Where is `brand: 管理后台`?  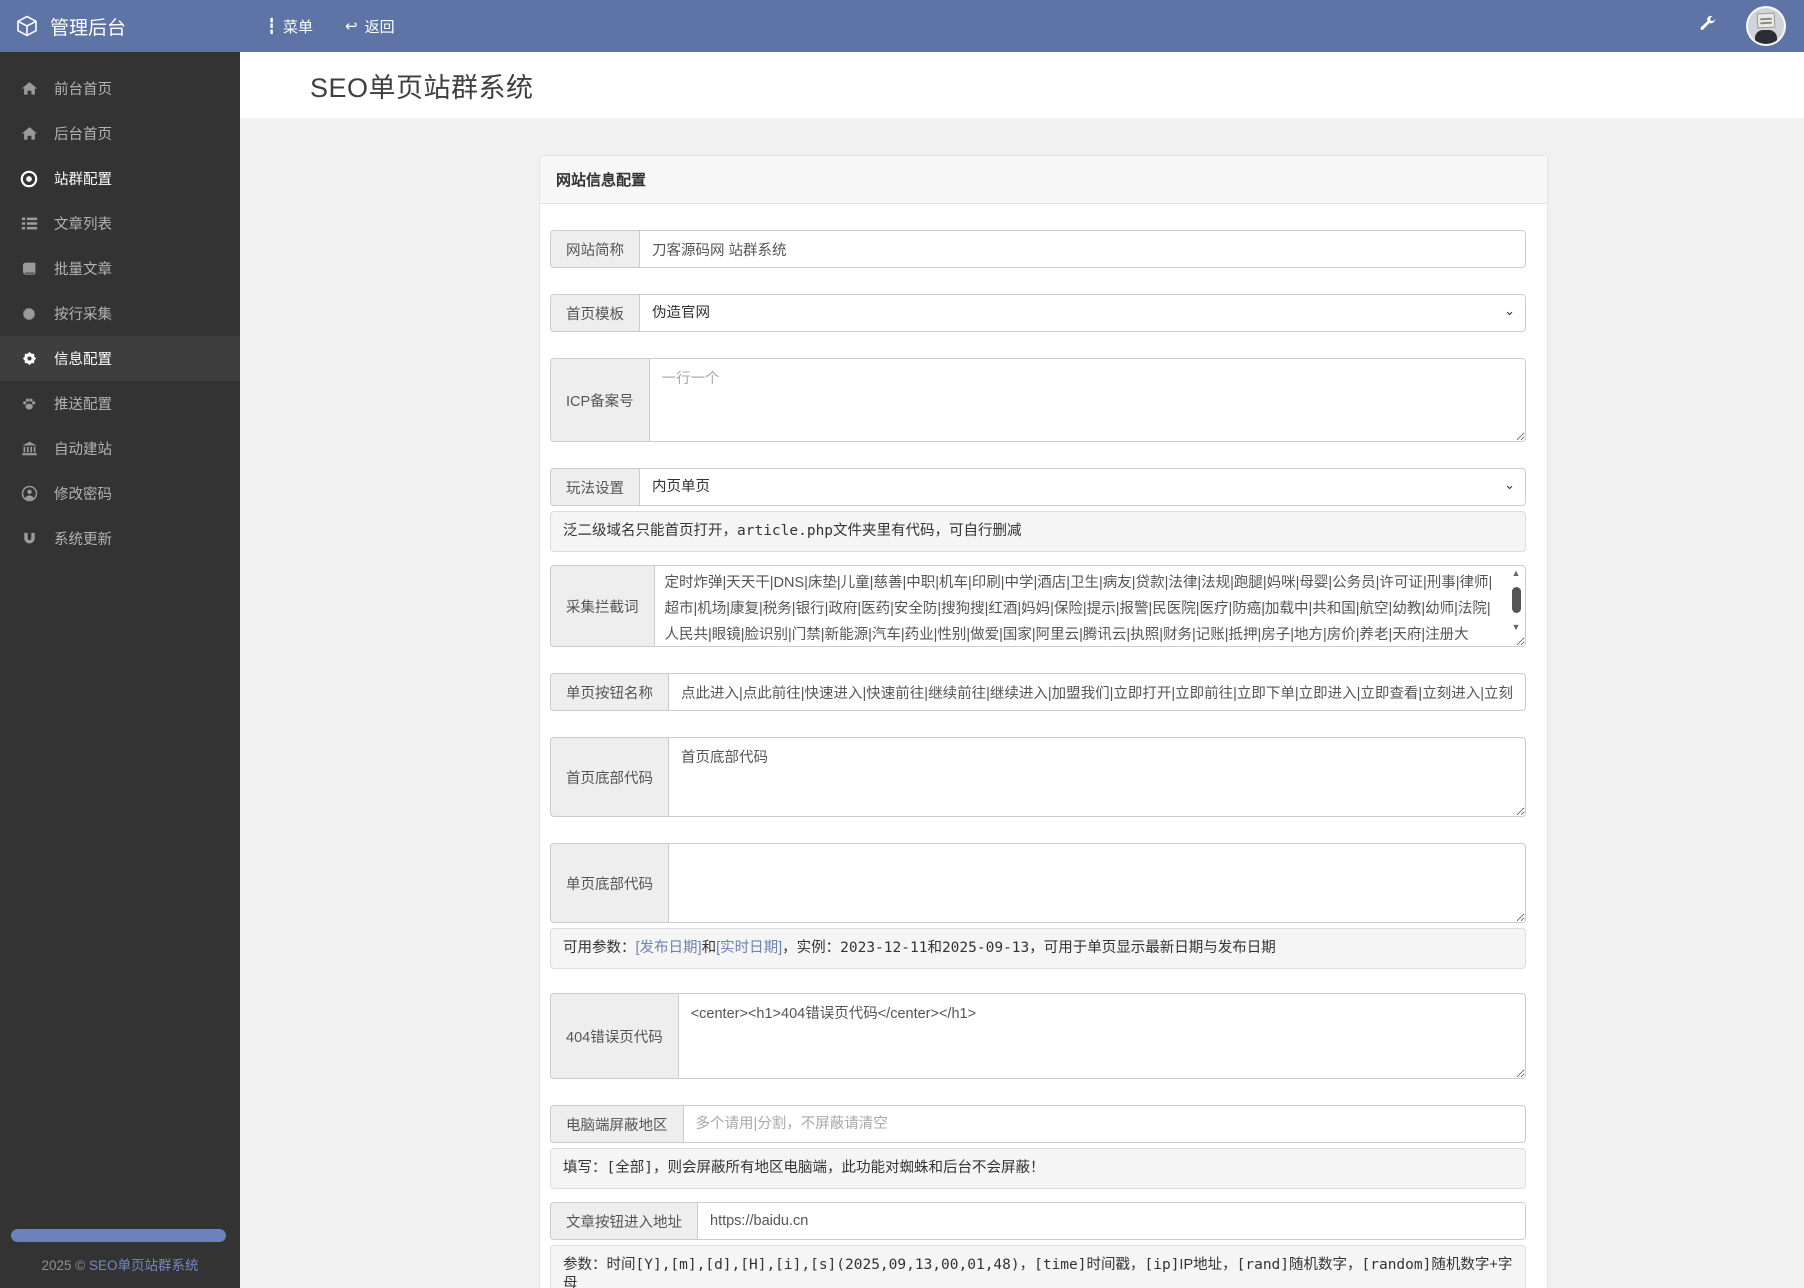
brand: 管理后台 is located at coordinates (120, 26).